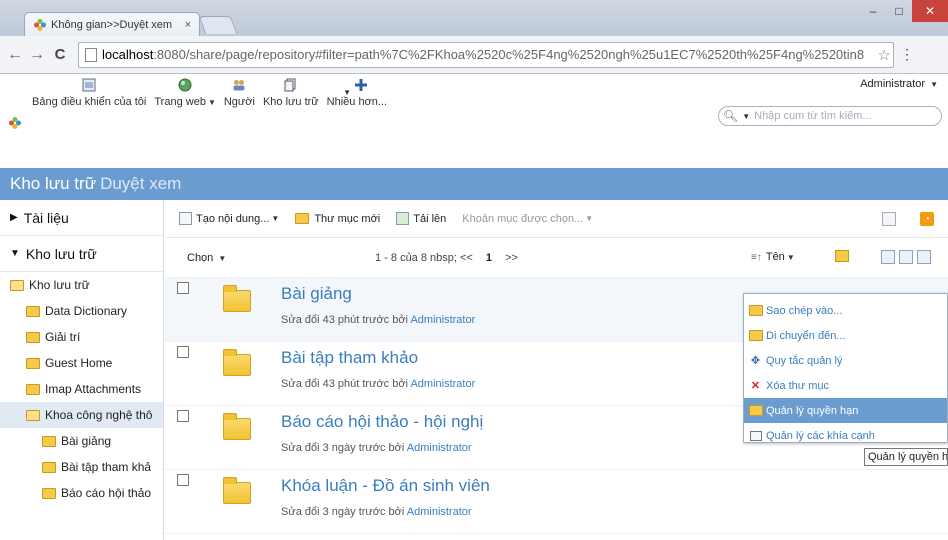  Describe the element at coordinates (385, 486) in the screenshot. I see `item-name-link: Khóa luận - Đồ án sinh viên` at that location.